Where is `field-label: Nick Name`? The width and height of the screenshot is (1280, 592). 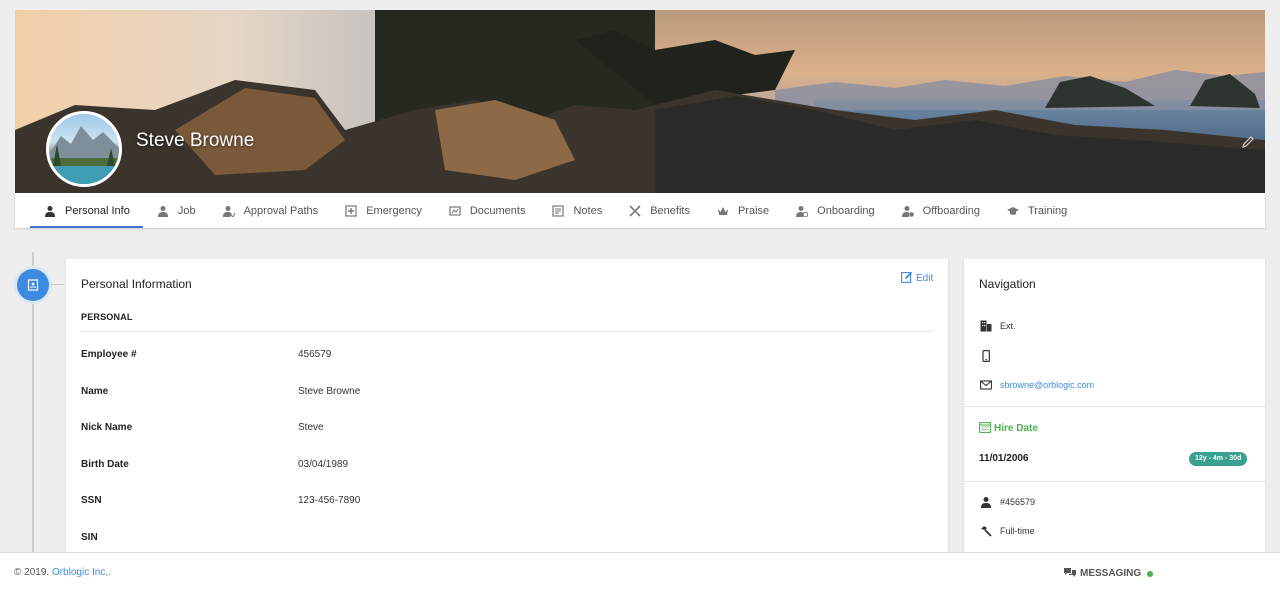
field-label: Nick Name is located at coordinates (107, 427).